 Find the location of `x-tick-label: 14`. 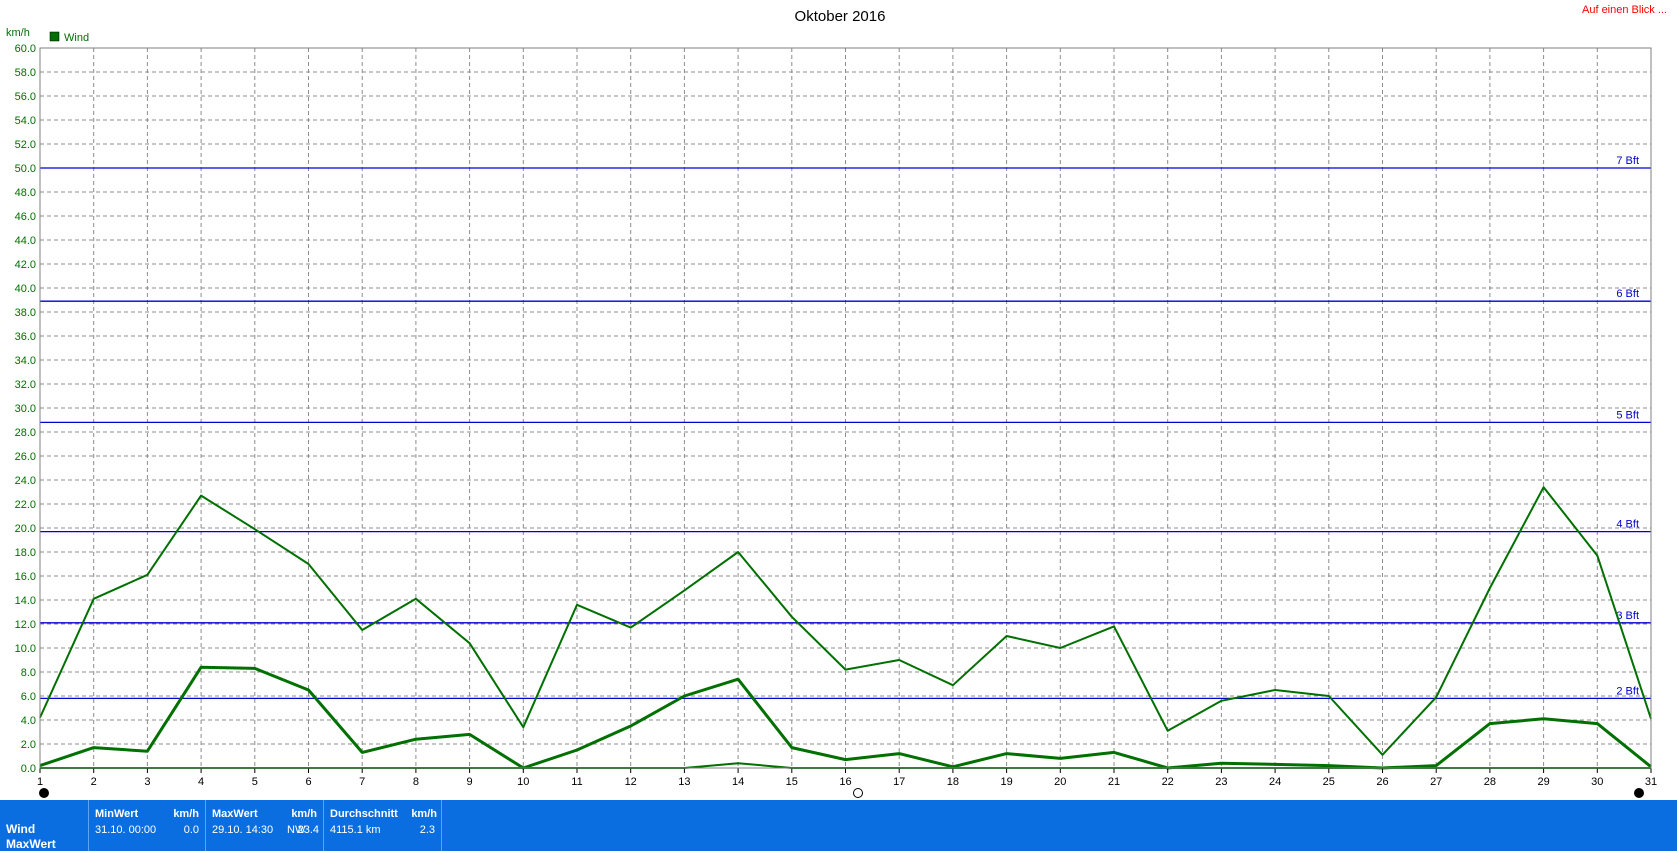

x-tick-label: 14 is located at coordinates (738, 782).